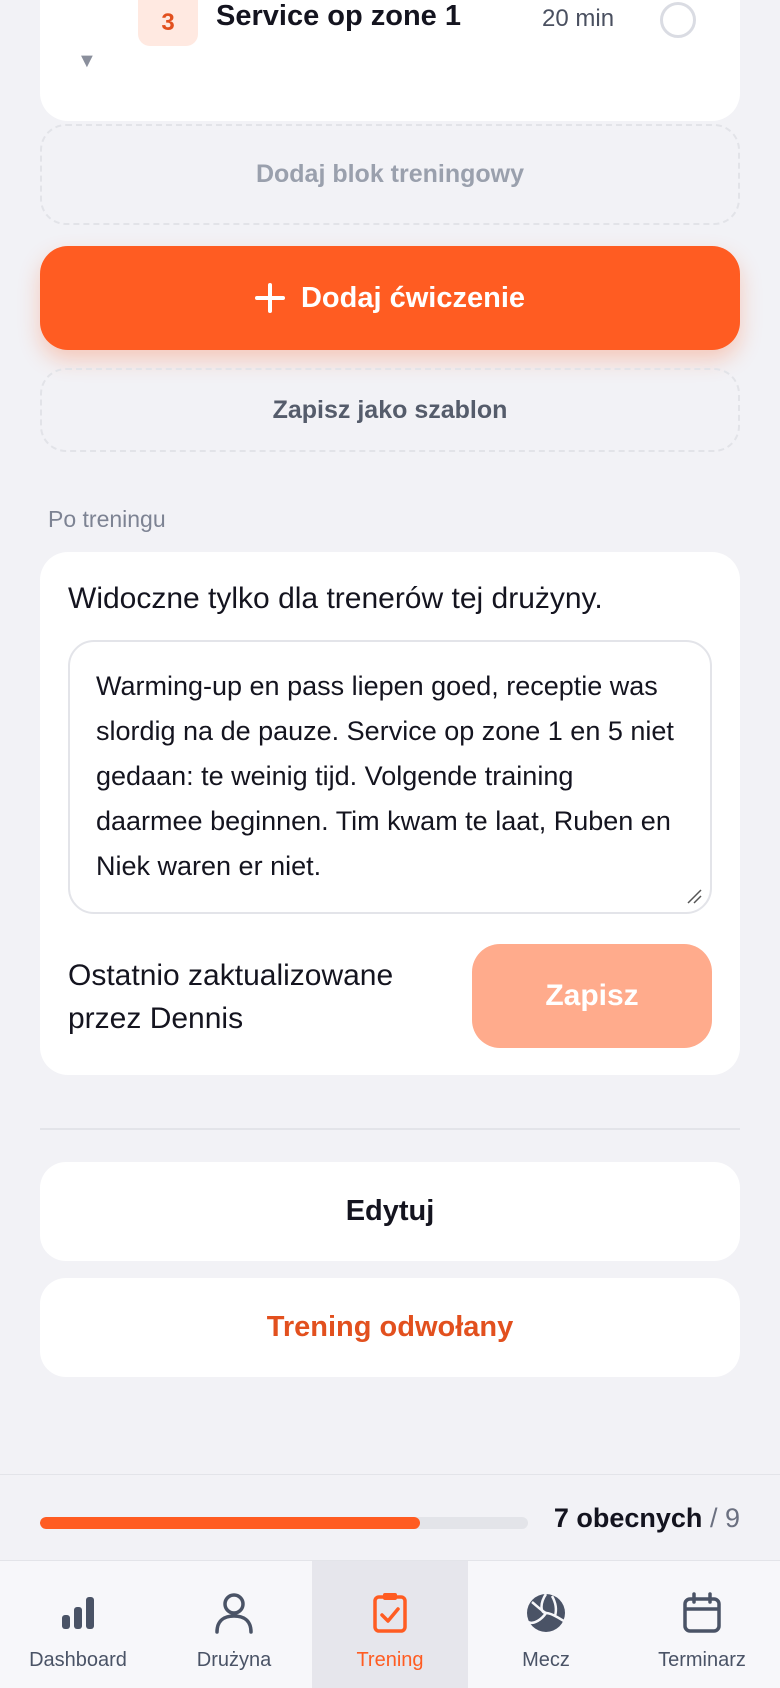 Image resolution: width=780 pixels, height=1688 pixels. What do you see at coordinates (678, 20) in the screenshot?
I see `exercise-done-checkbox` at bounding box center [678, 20].